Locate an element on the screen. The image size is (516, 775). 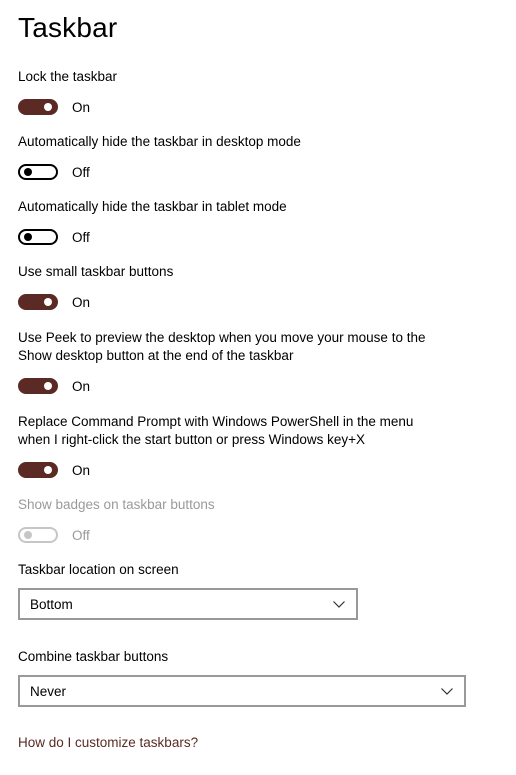
peek-toggle is located at coordinates (38, 386).